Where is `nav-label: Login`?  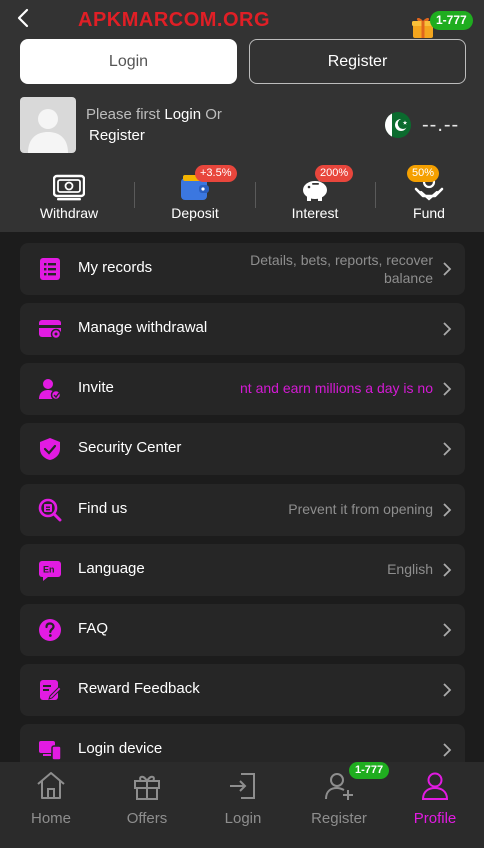 nav-label: Login is located at coordinates (243, 818).